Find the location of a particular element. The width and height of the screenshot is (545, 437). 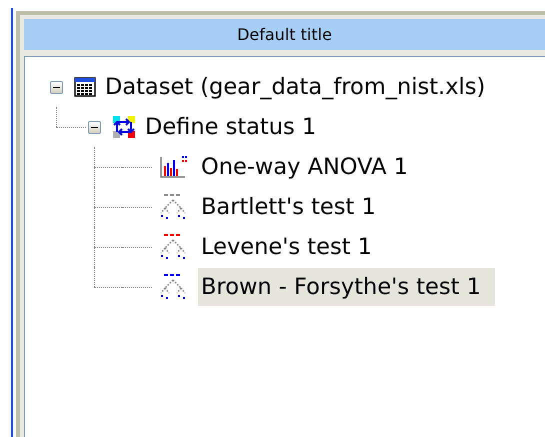

arrows-icon is located at coordinates (124, 127).